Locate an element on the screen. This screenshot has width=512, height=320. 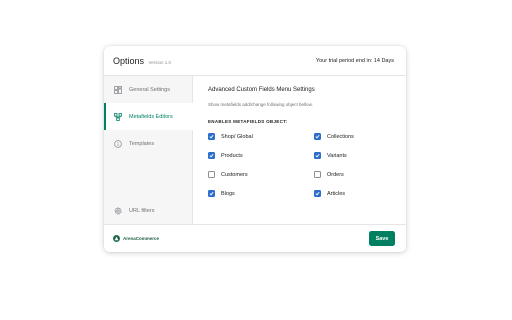
dialog-title: Options Version 1.0 is located at coordinates (142, 61).